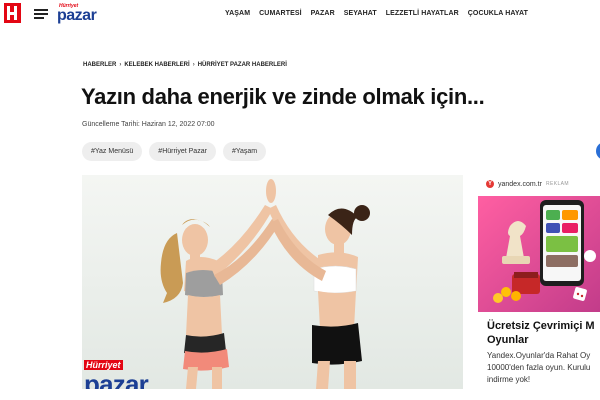 The width and height of the screenshot is (600, 400). Describe the element at coordinates (598, 151) in the screenshot. I see `share-button` at that location.